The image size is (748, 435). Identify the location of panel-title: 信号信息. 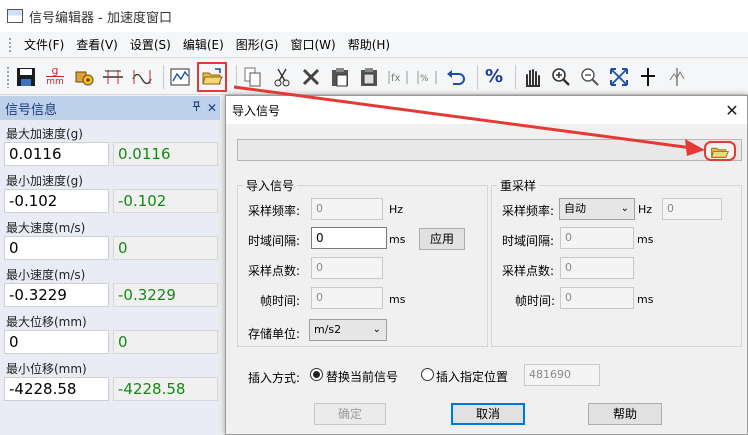
(31, 110).